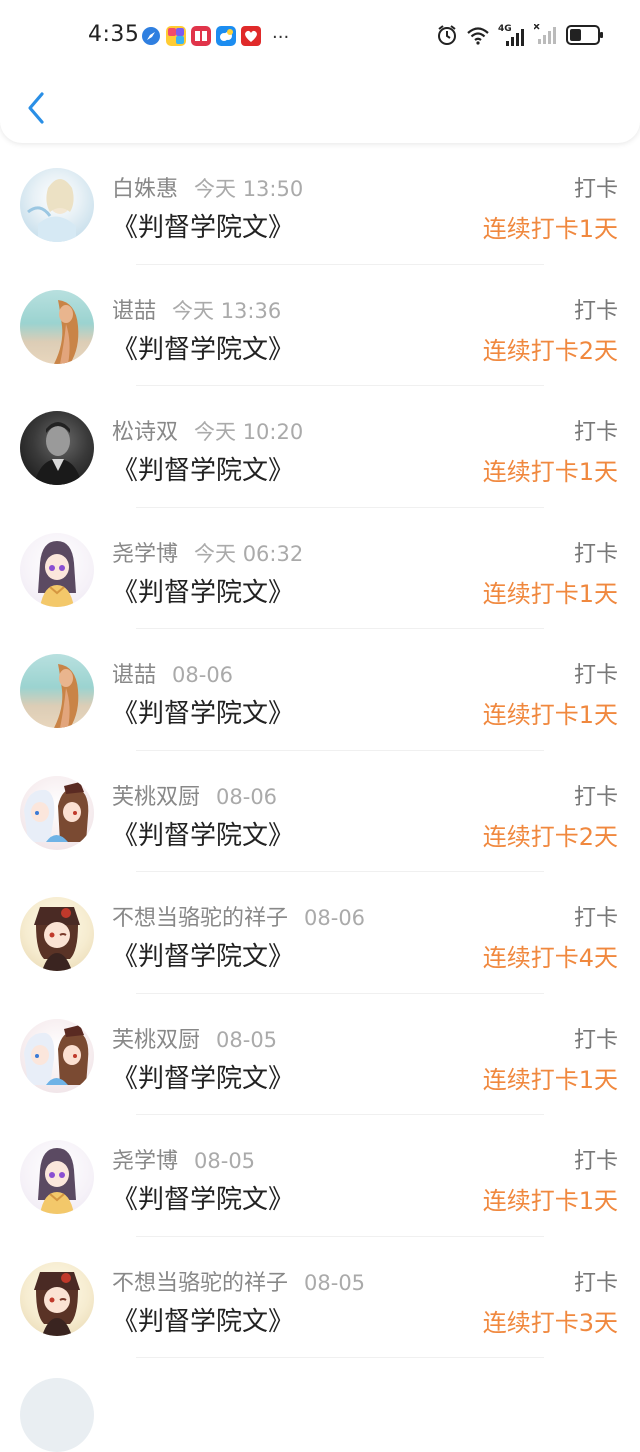  Describe the element at coordinates (512, 36) in the screenshot. I see `signal-4g-icon: 4G` at that location.